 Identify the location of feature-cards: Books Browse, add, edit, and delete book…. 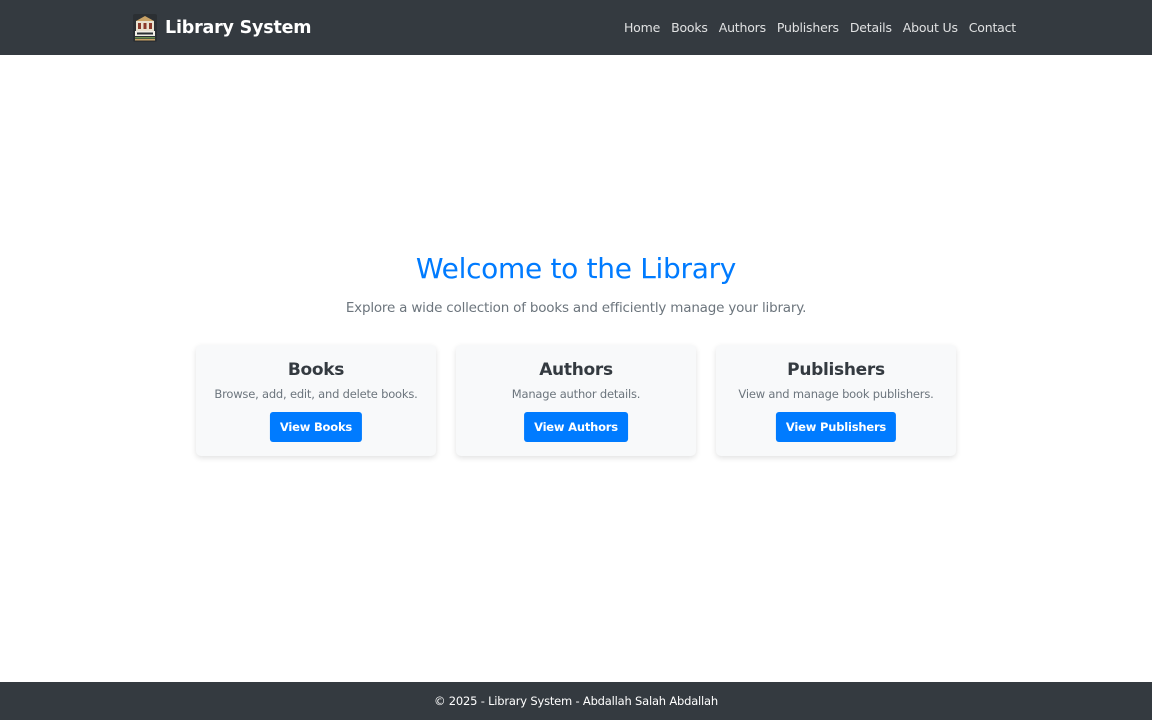
(576, 400).